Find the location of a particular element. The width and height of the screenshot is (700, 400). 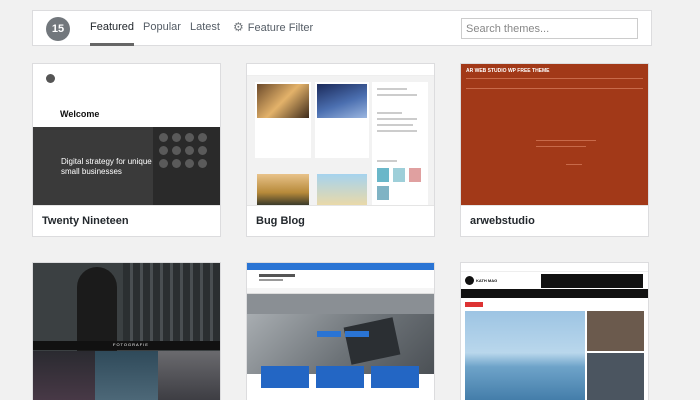

preview-background is located at coordinates (554, 134).